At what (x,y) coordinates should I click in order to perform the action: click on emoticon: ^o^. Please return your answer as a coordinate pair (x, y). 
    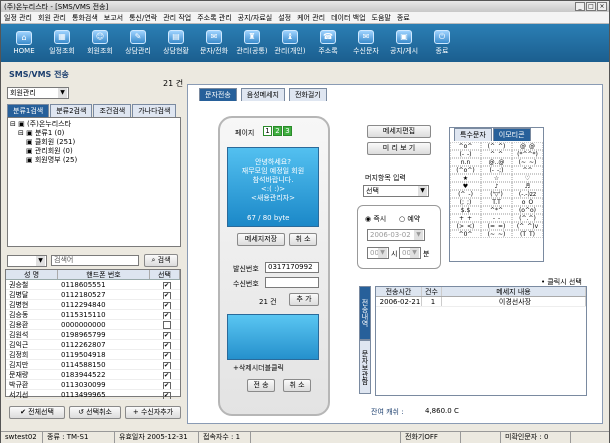
    Looking at the image, I should click on (465, 146).